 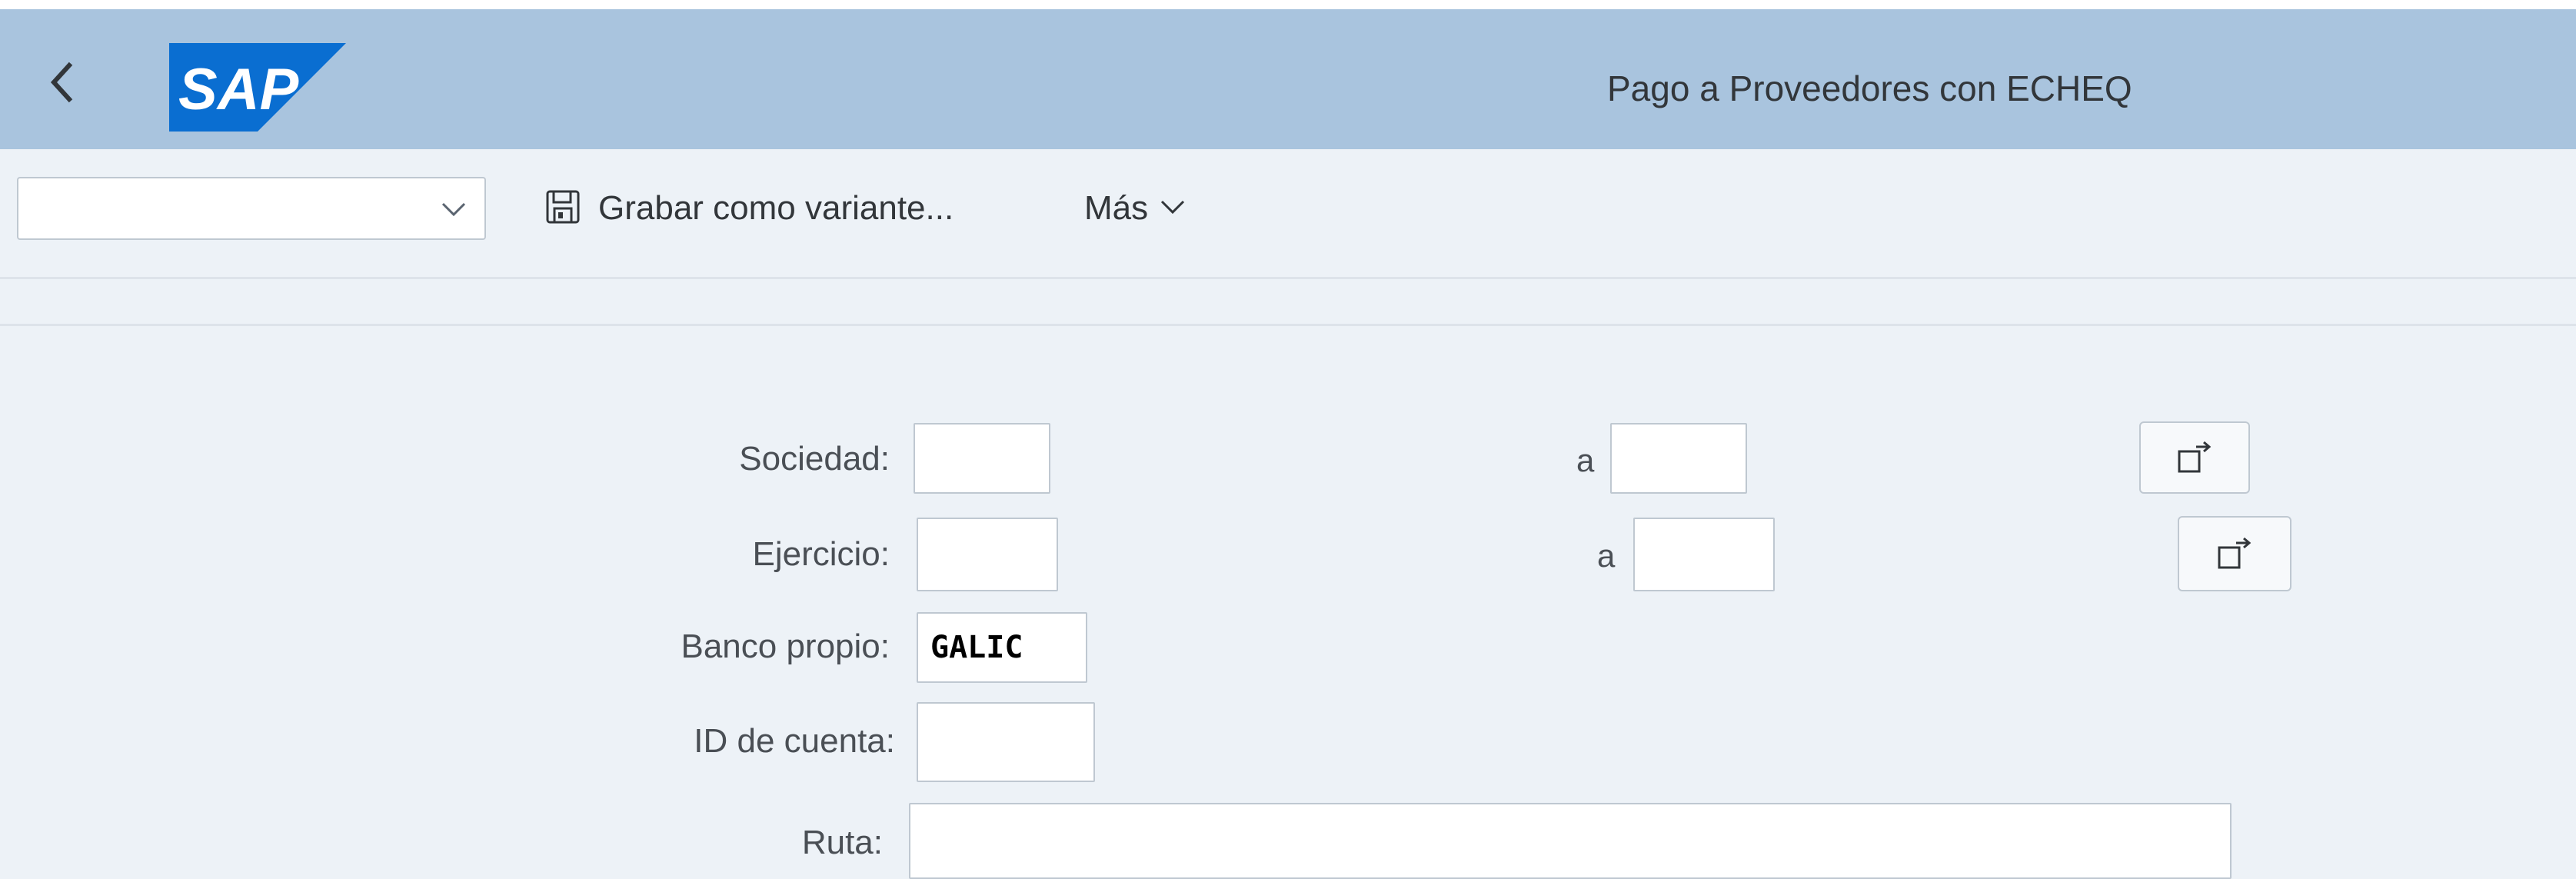 I want to click on sap-logo: SAP, so click(x=257, y=87).